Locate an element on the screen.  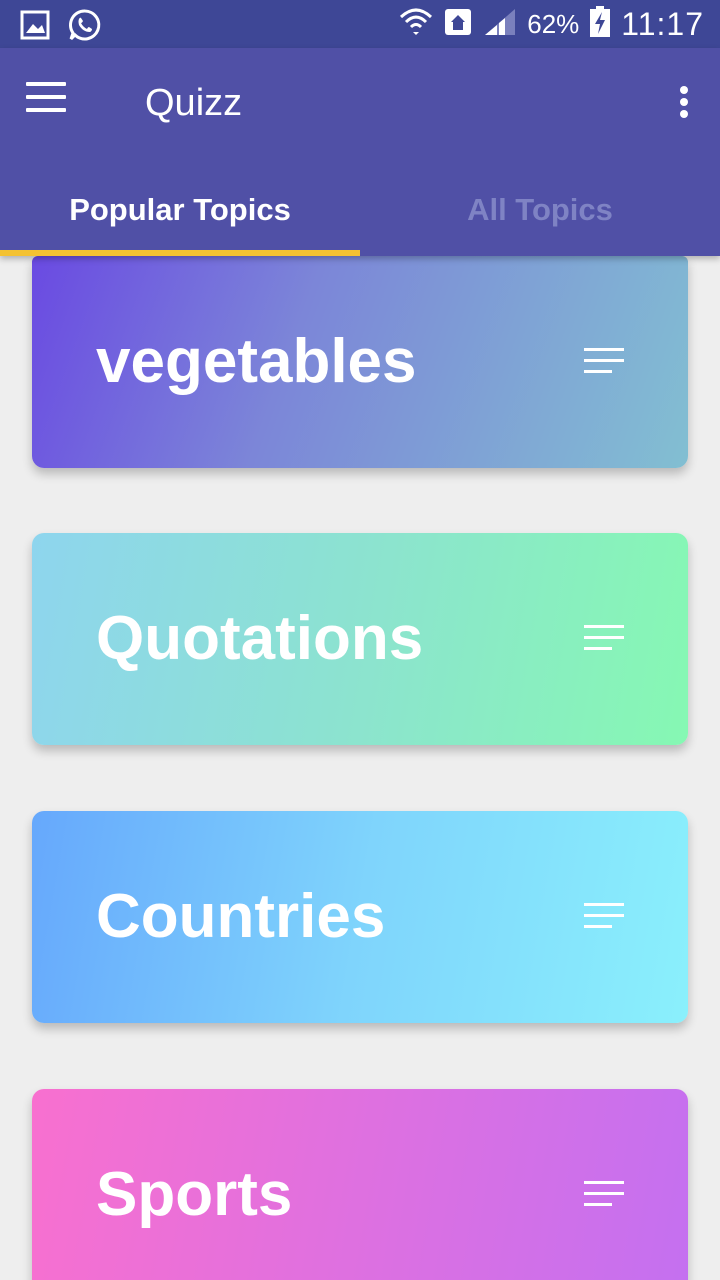
tab-indicator is located at coordinates (180, 253).